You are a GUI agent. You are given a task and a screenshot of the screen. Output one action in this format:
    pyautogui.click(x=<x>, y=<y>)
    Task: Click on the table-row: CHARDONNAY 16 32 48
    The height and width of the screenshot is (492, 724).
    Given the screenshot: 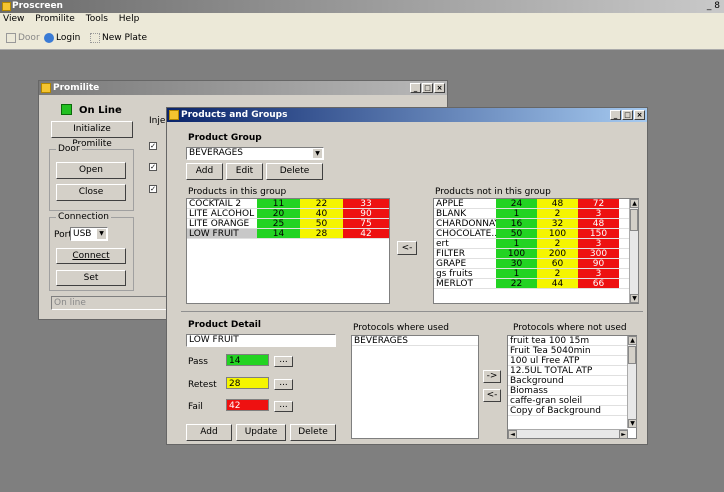 What is the action you would take?
    pyautogui.click(x=536, y=224)
    